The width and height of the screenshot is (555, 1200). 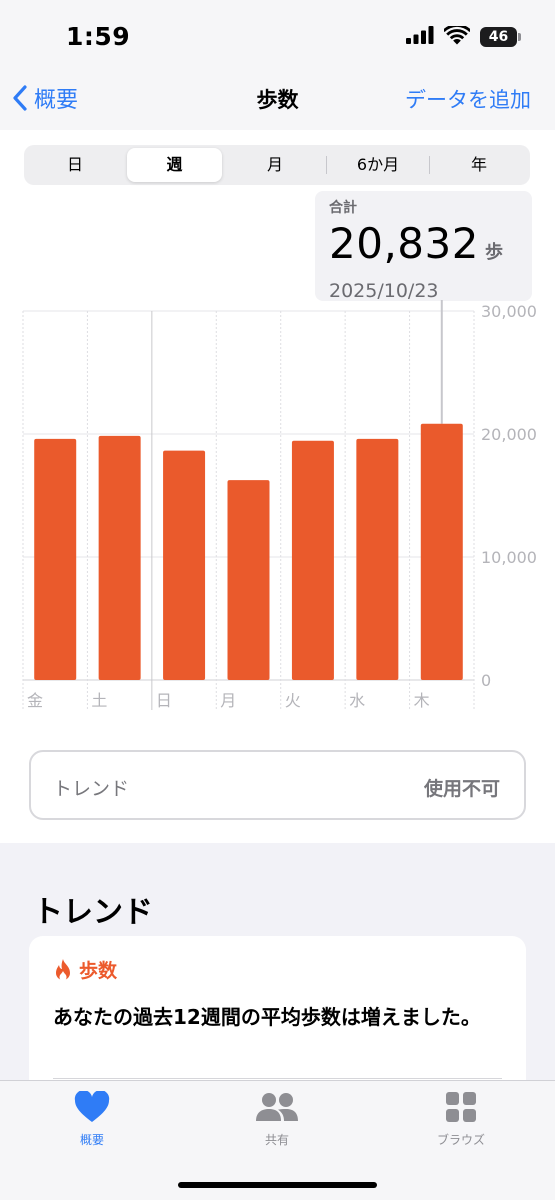 I want to click on segment-day: 日, so click(x=75, y=165).